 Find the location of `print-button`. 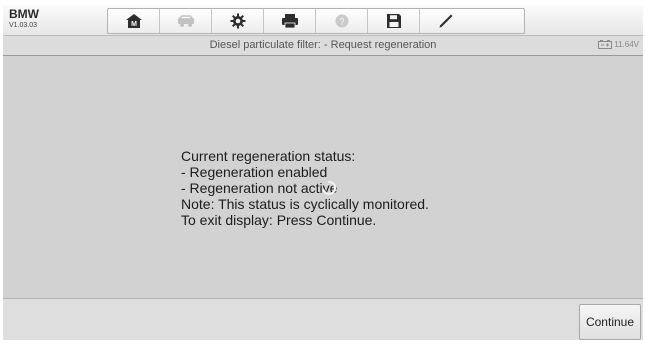

print-button is located at coordinates (290, 21).